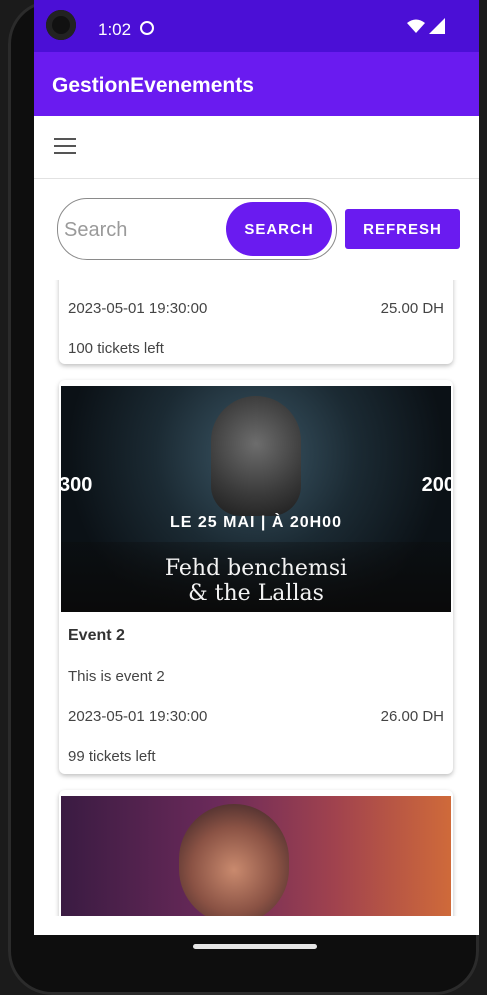 The height and width of the screenshot is (995, 487). Describe the element at coordinates (144, 230) in the screenshot. I see `search-input` at that location.